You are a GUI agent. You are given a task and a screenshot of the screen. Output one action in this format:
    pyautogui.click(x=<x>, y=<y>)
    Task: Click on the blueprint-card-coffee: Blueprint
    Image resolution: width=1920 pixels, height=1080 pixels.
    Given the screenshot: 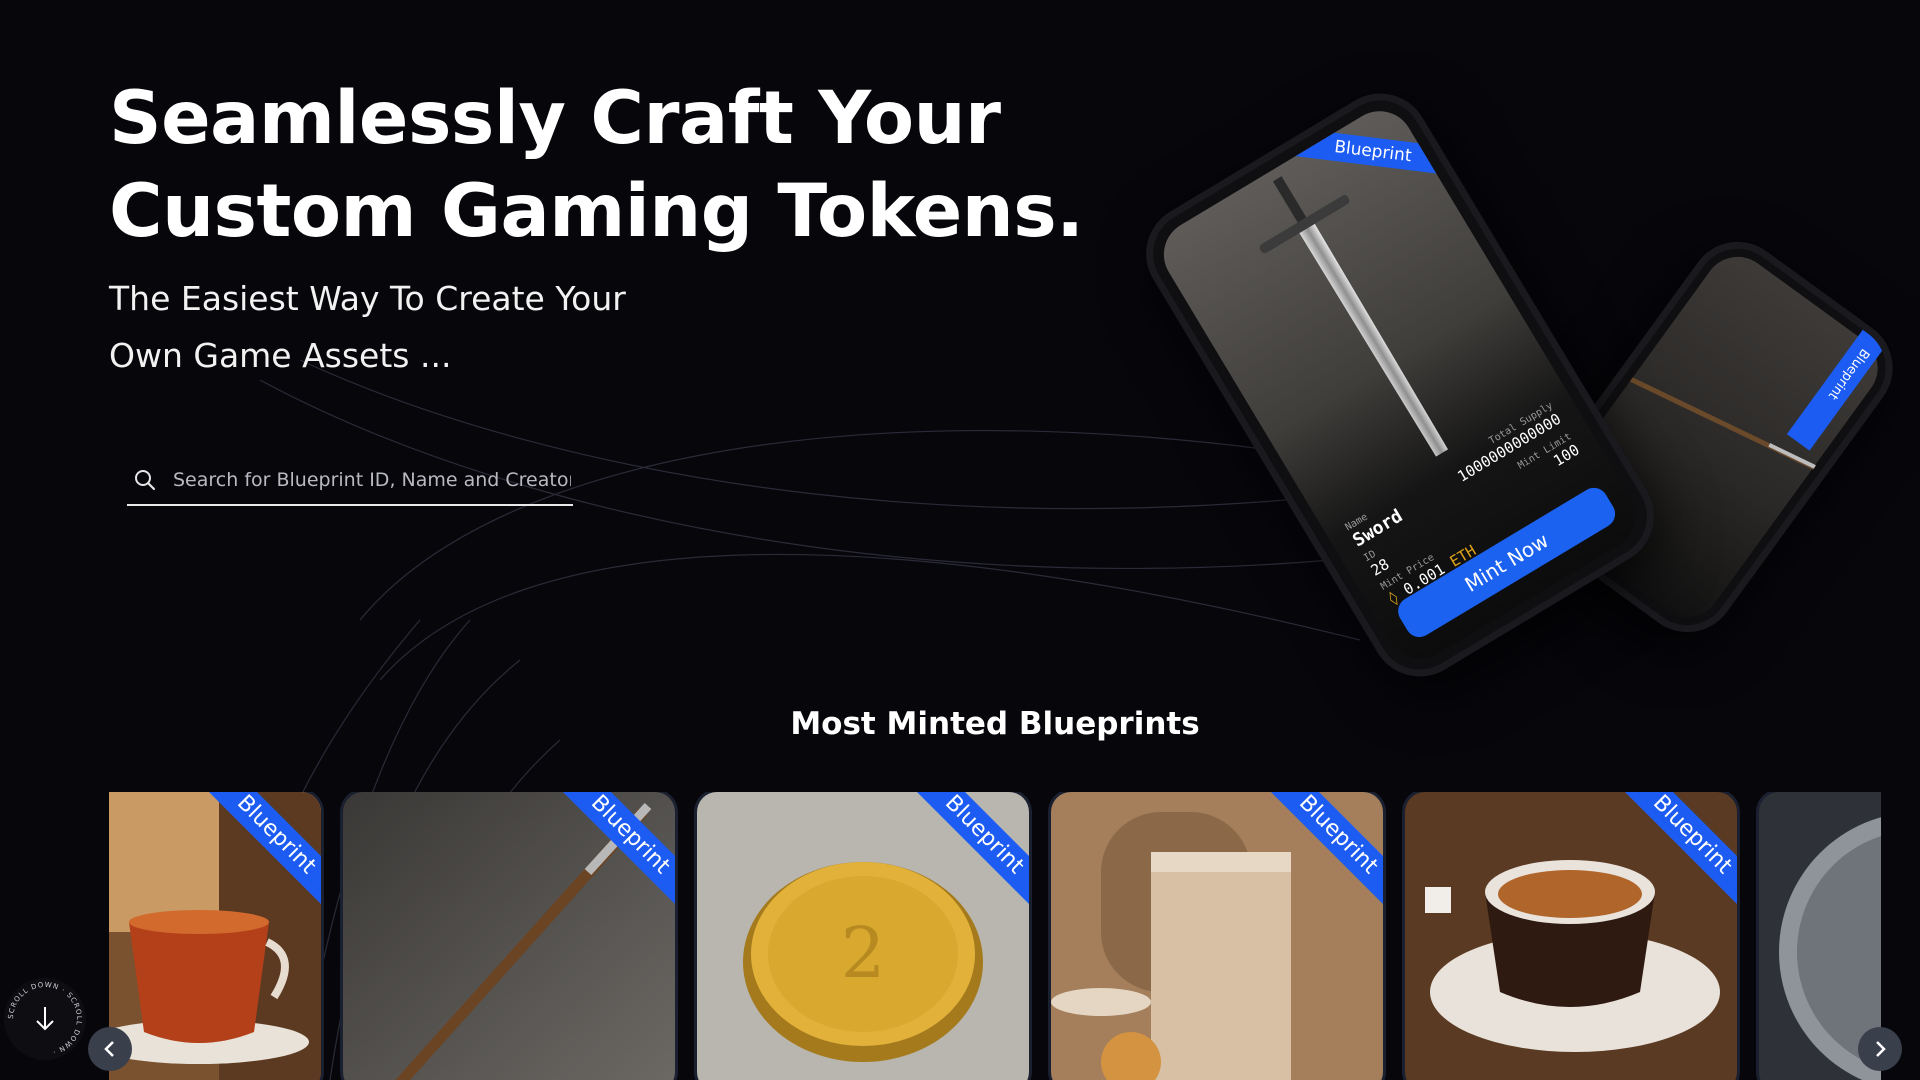 What is the action you would take?
    pyautogui.click(x=1571, y=936)
    